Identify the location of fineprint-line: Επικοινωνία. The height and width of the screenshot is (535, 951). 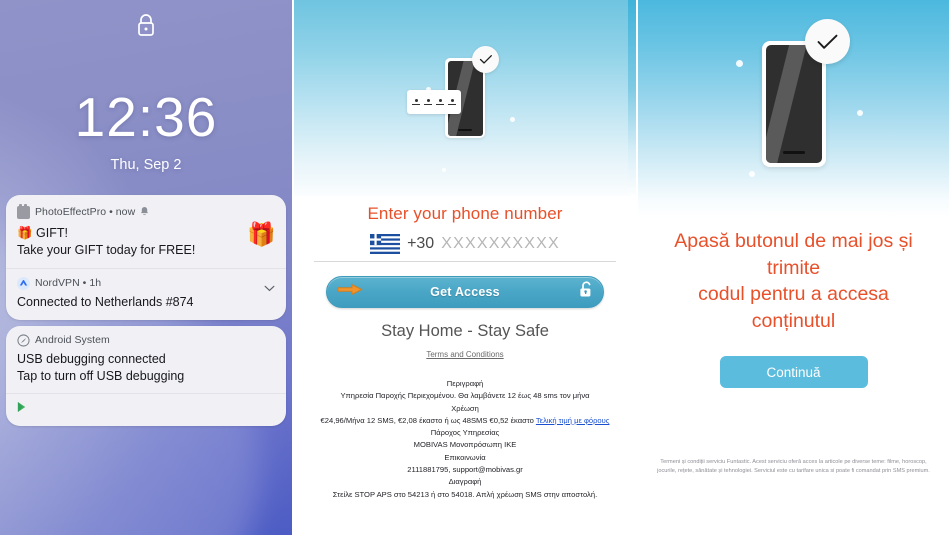
(465, 457).